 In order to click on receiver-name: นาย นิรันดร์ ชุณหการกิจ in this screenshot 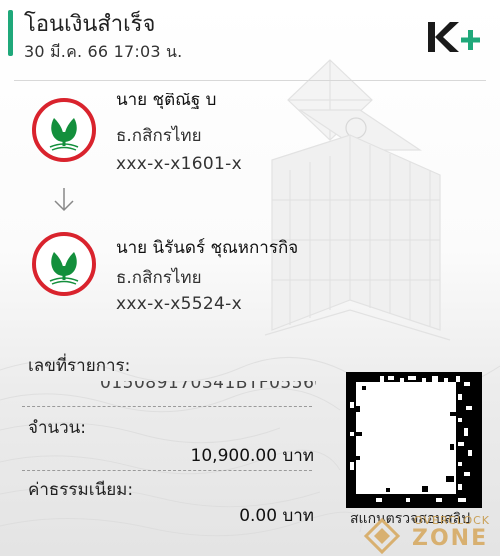, I will do `click(207, 248)`.